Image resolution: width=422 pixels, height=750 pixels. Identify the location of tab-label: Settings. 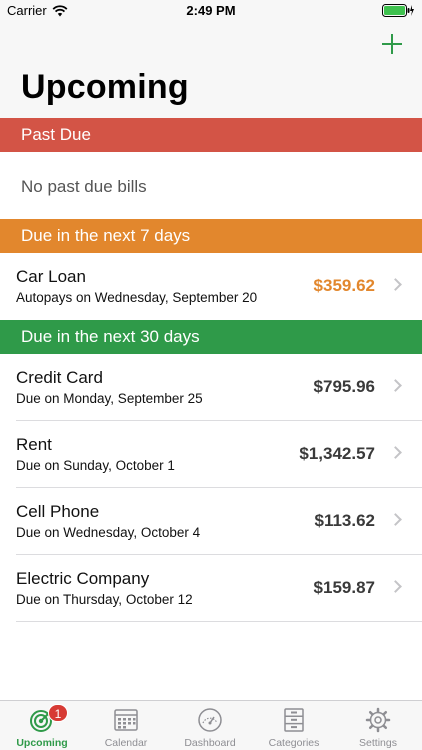
(378, 743).